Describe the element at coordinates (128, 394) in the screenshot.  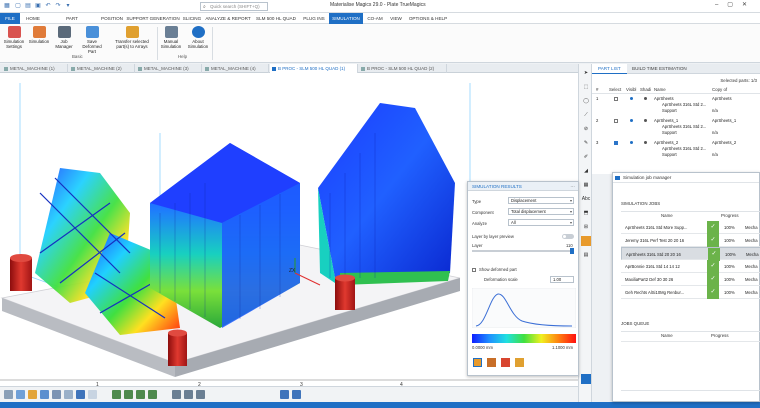
I see `view-bottom-icon` at that location.